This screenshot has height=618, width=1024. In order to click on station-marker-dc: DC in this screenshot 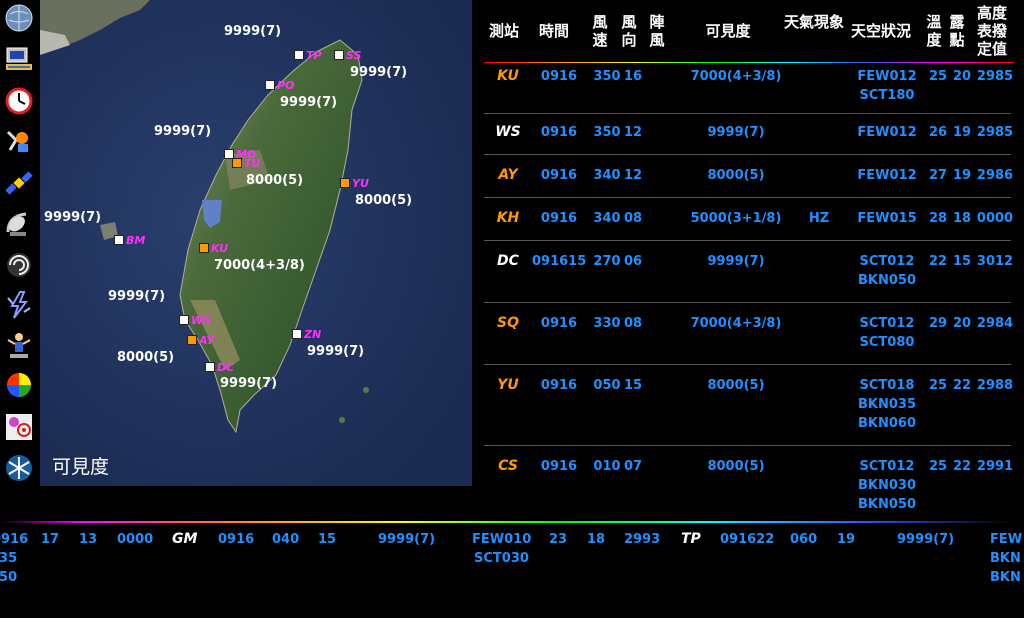, I will do `click(219, 367)`.